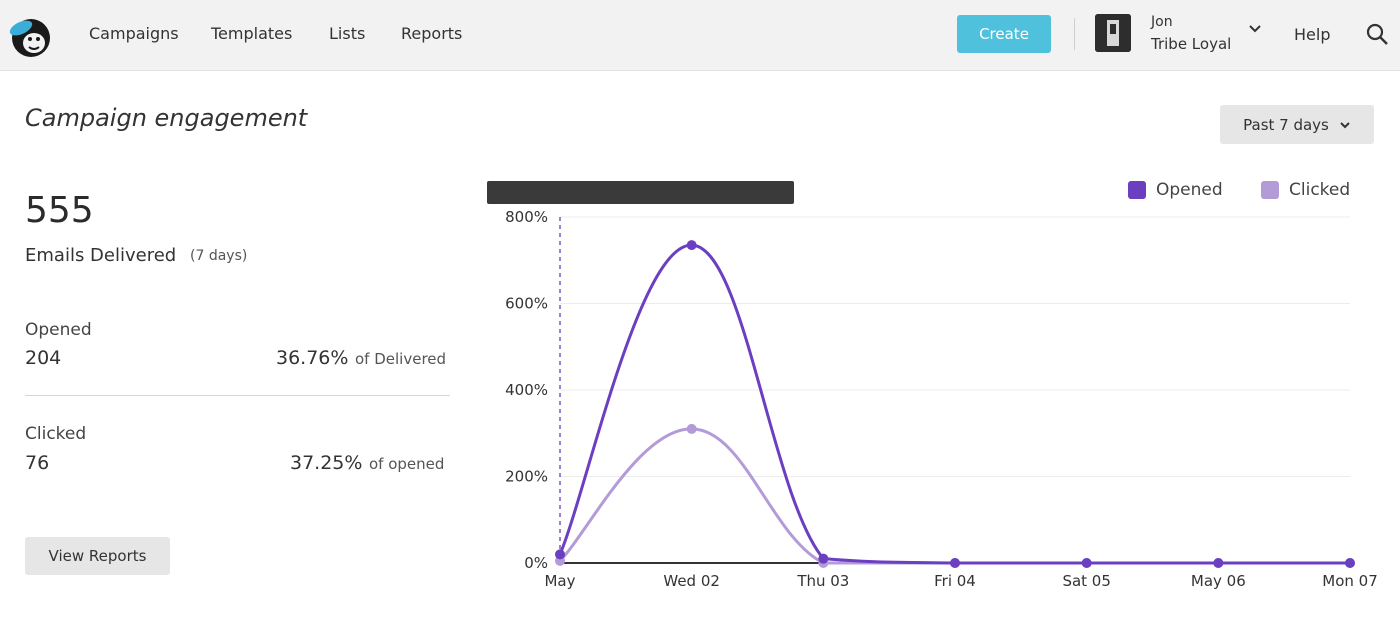  Describe the element at coordinates (58, 330) in the screenshot. I see `opened-label: Opened` at that location.